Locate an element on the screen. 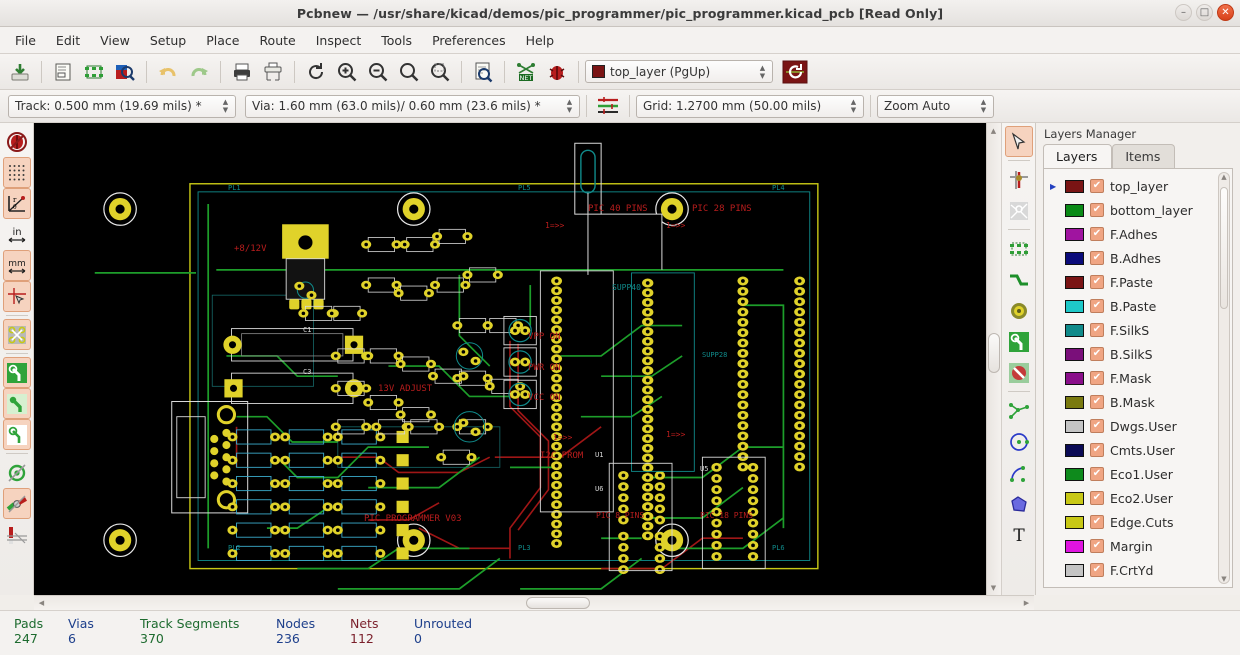 The width and height of the screenshot is (1240, 655). menu-inspect: Inspect is located at coordinates (339, 40).